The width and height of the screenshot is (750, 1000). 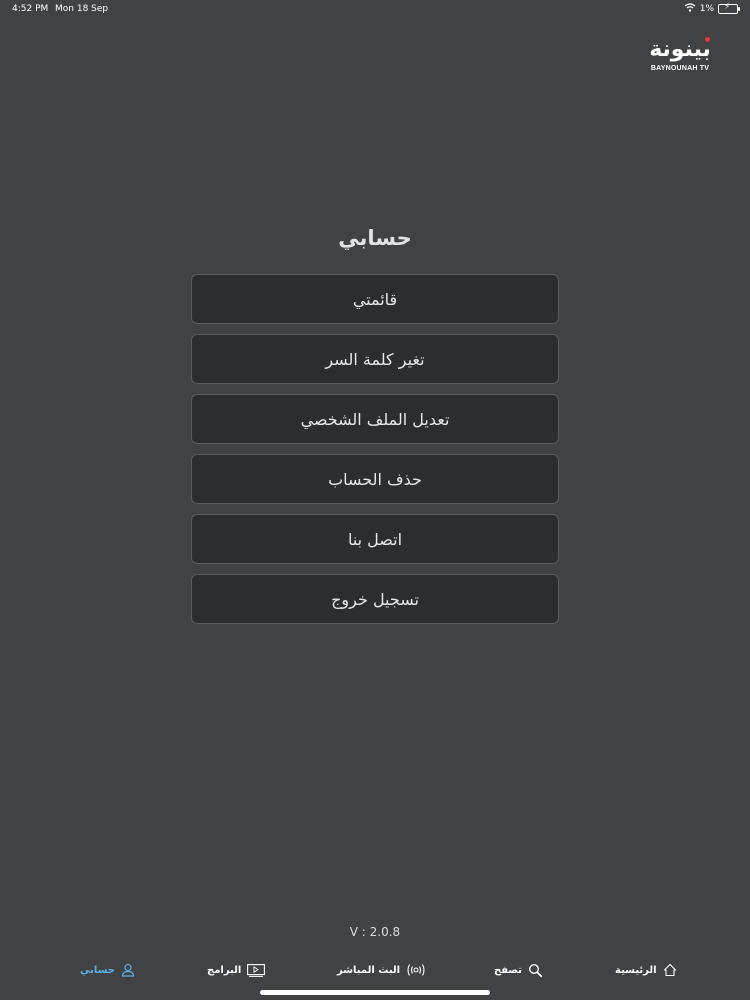 I want to click on baynounah-logo: بينونة BAYNOUNAH TV, so click(x=680, y=54).